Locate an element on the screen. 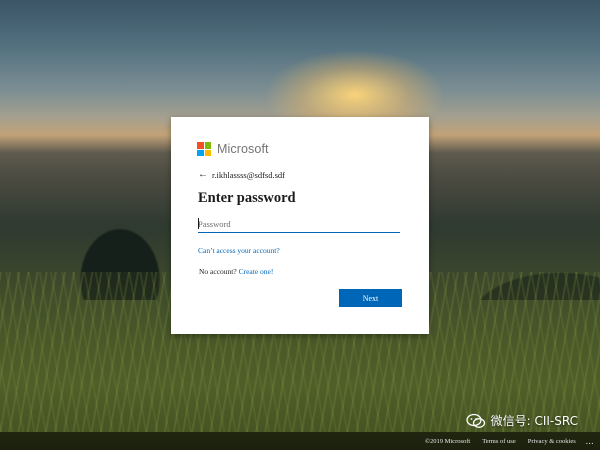 The image size is (600, 450). privacy-link: Privacy & cookies is located at coordinates (552, 441).